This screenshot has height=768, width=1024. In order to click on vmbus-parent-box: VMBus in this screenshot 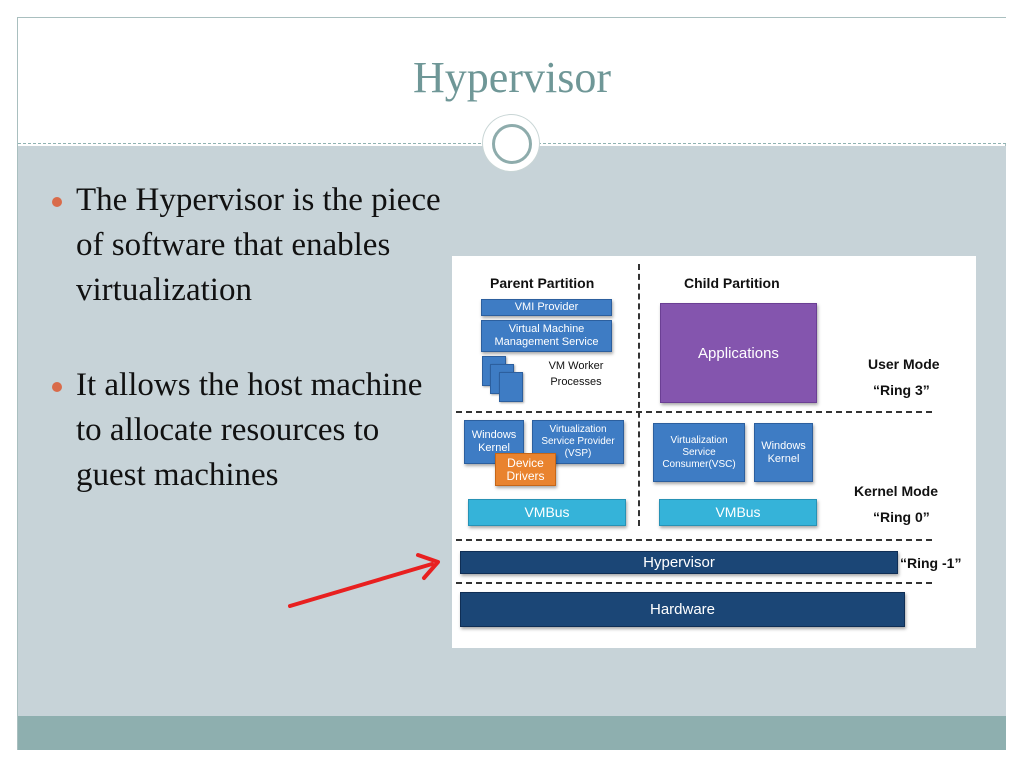, I will do `click(547, 512)`.